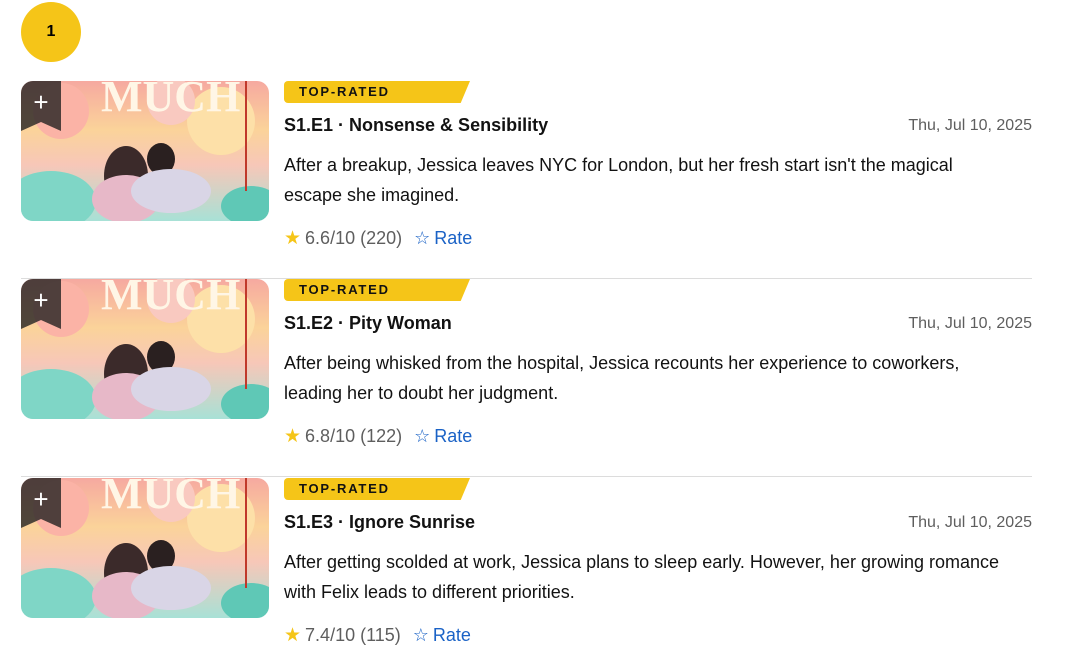 Image resolution: width=1067 pixels, height=670 pixels. I want to click on rating-row: ★ 6.6/10 (220) ☆ Rate, so click(378, 238).